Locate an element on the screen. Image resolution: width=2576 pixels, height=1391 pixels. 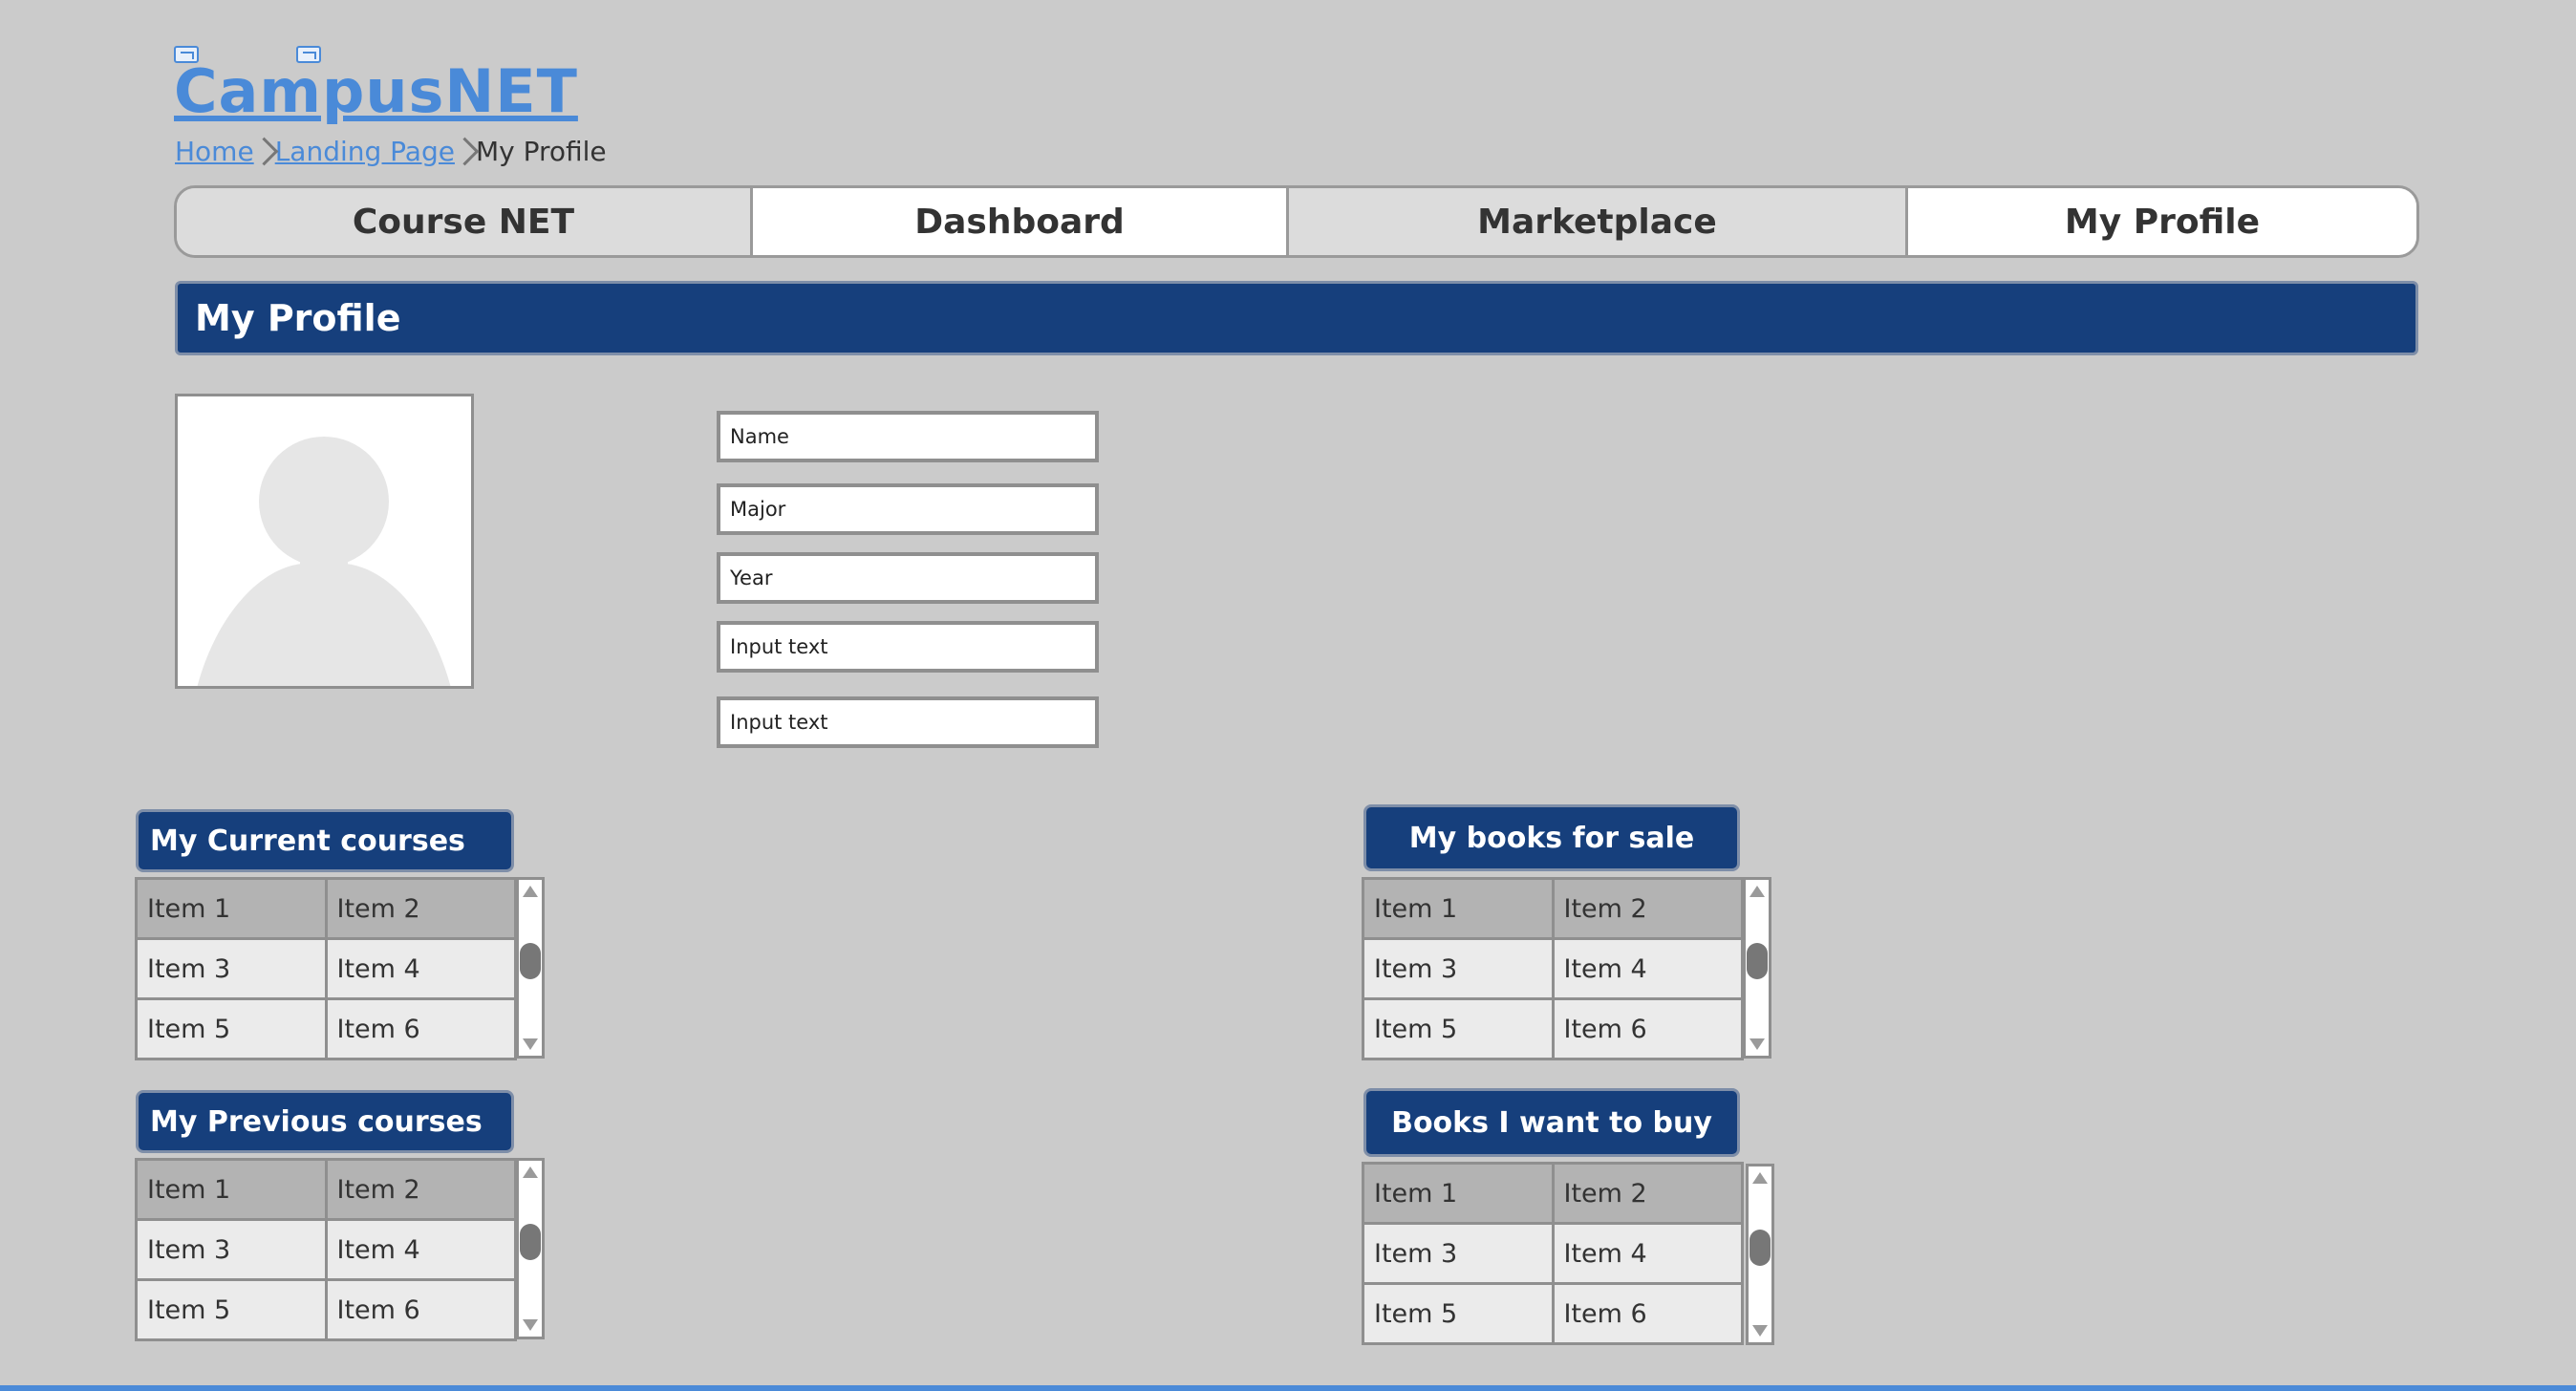
previous-courses-title: My Previous courses is located at coordinates (325, 1121).